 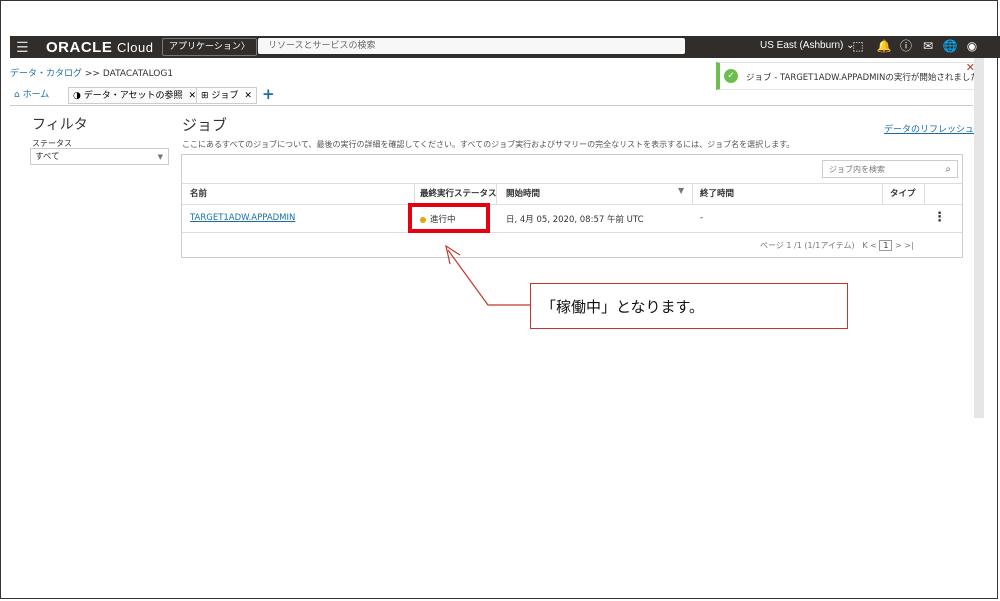 I want to click on annotation-arrow, so click(x=487, y=275).